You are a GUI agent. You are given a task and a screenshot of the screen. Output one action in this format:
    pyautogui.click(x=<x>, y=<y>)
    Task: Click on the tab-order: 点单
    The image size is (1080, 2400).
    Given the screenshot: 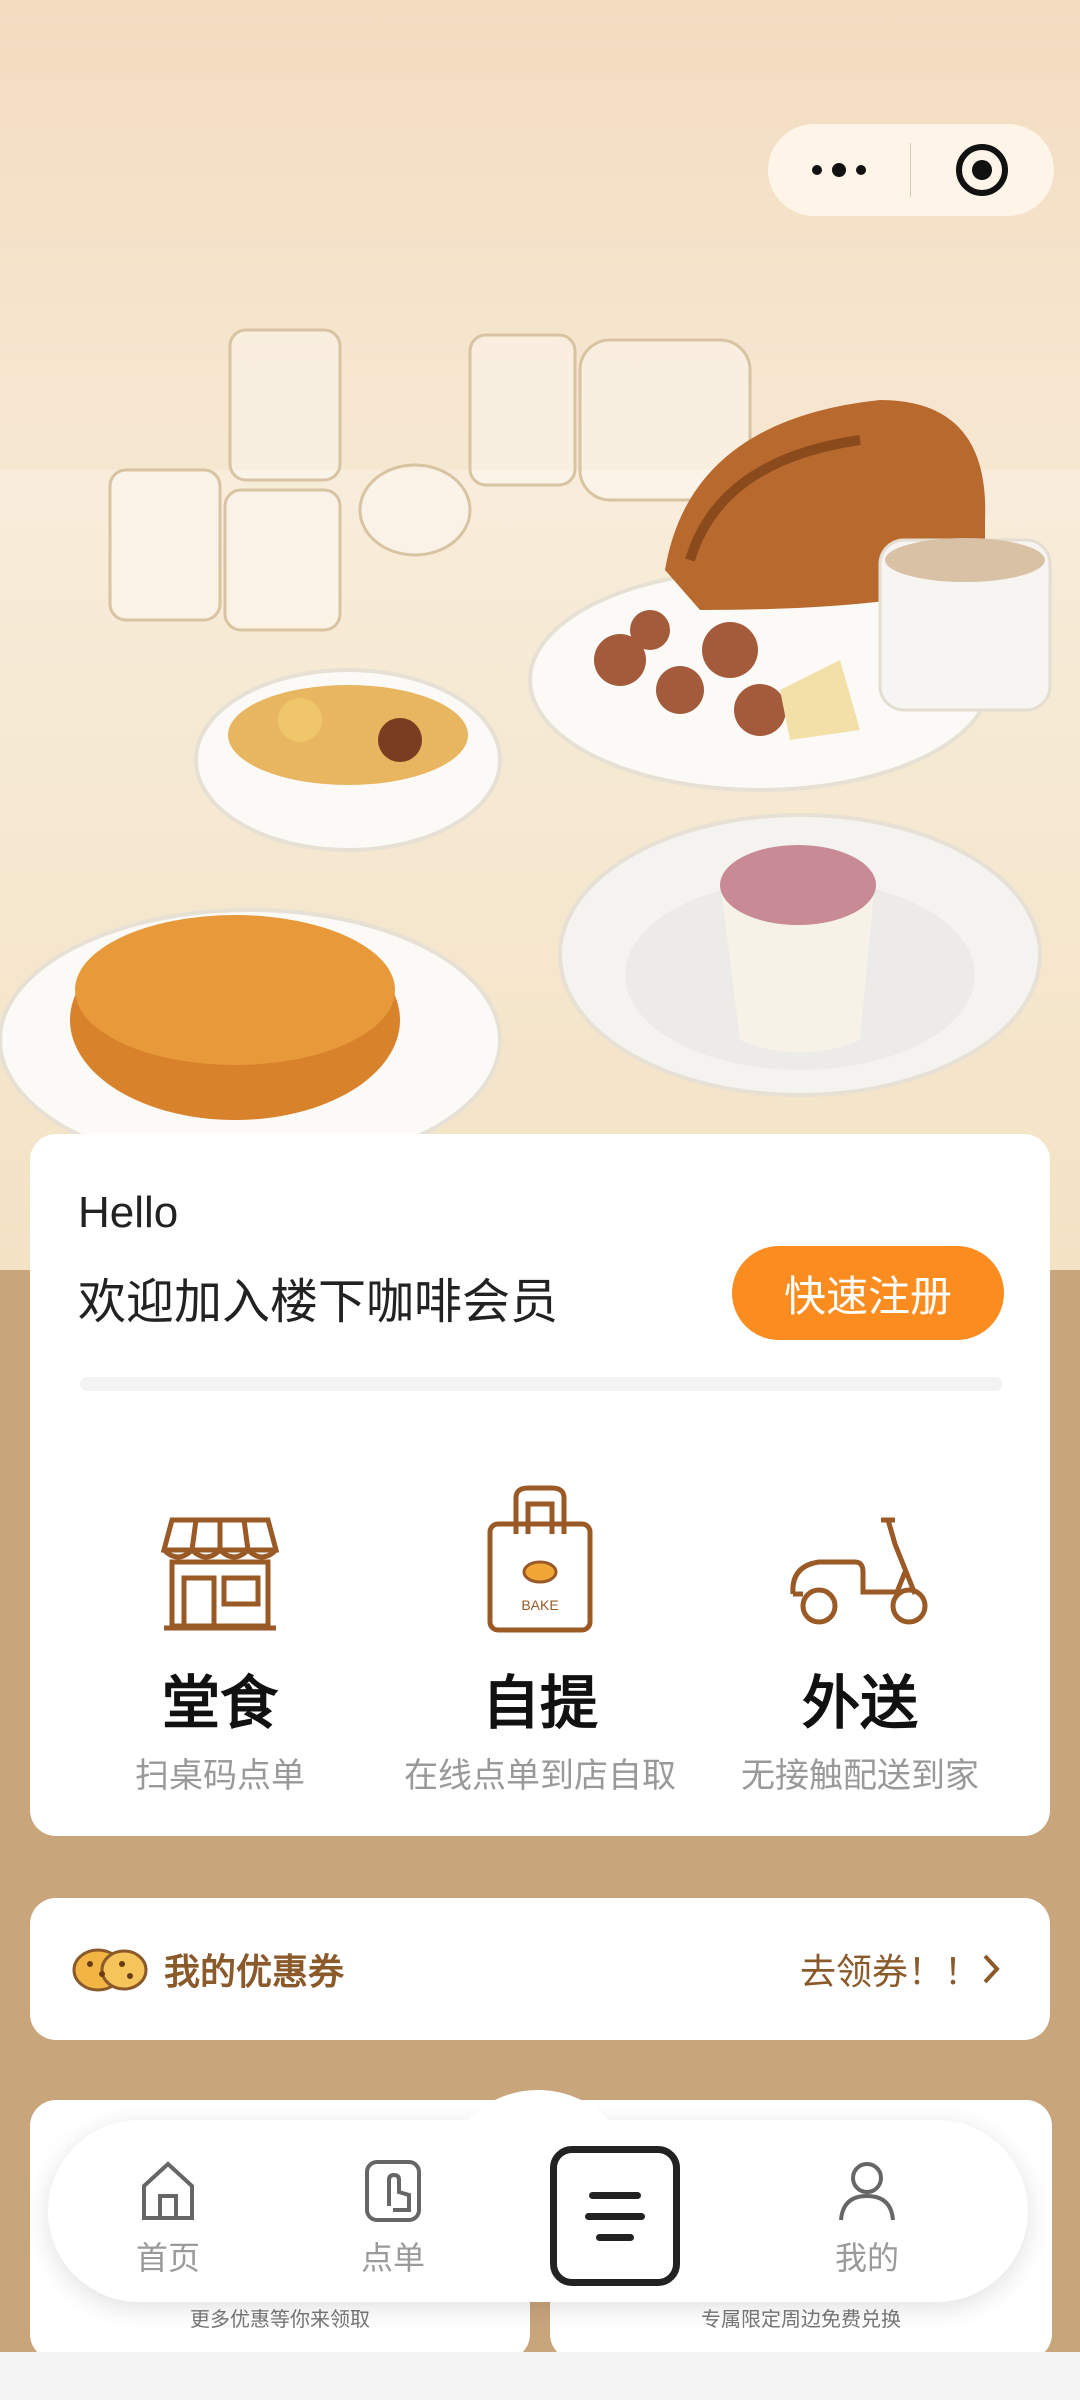 What is the action you would take?
    pyautogui.click(x=393, y=2218)
    